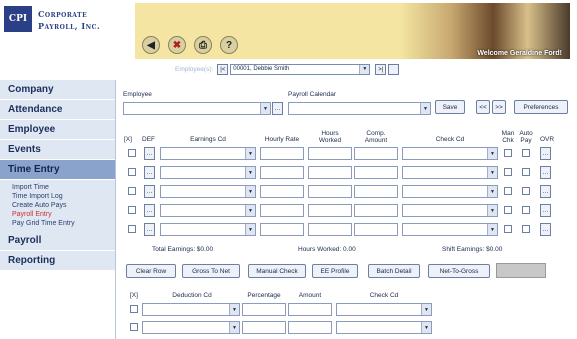 The image size is (577, 339). I want to click on employee-nav-extra-button, so click(394, 69).